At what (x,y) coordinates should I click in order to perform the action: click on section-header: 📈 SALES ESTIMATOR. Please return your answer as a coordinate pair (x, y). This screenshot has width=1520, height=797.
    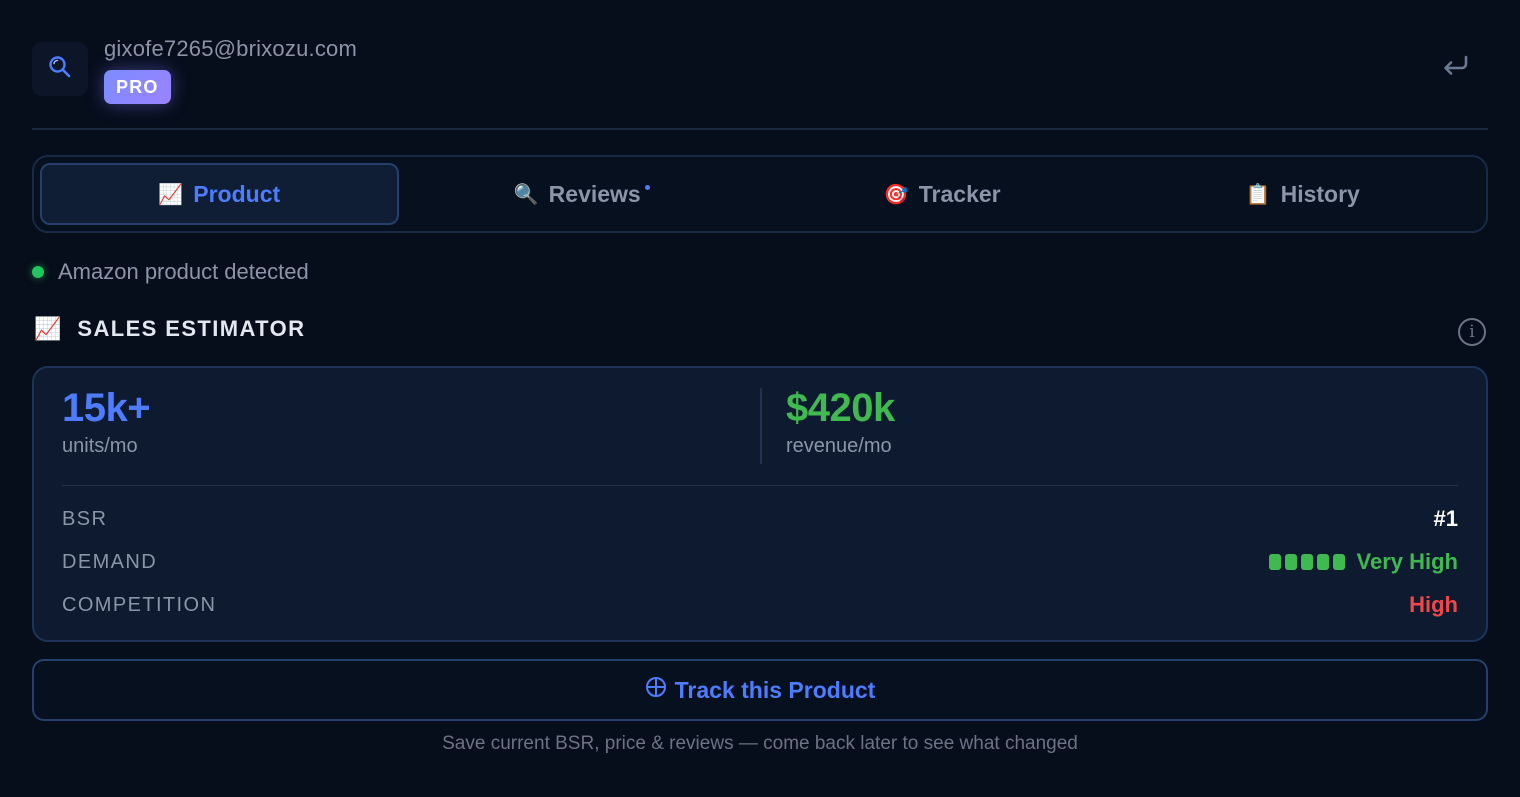
    Looking at the image, I should click on (169, 329).